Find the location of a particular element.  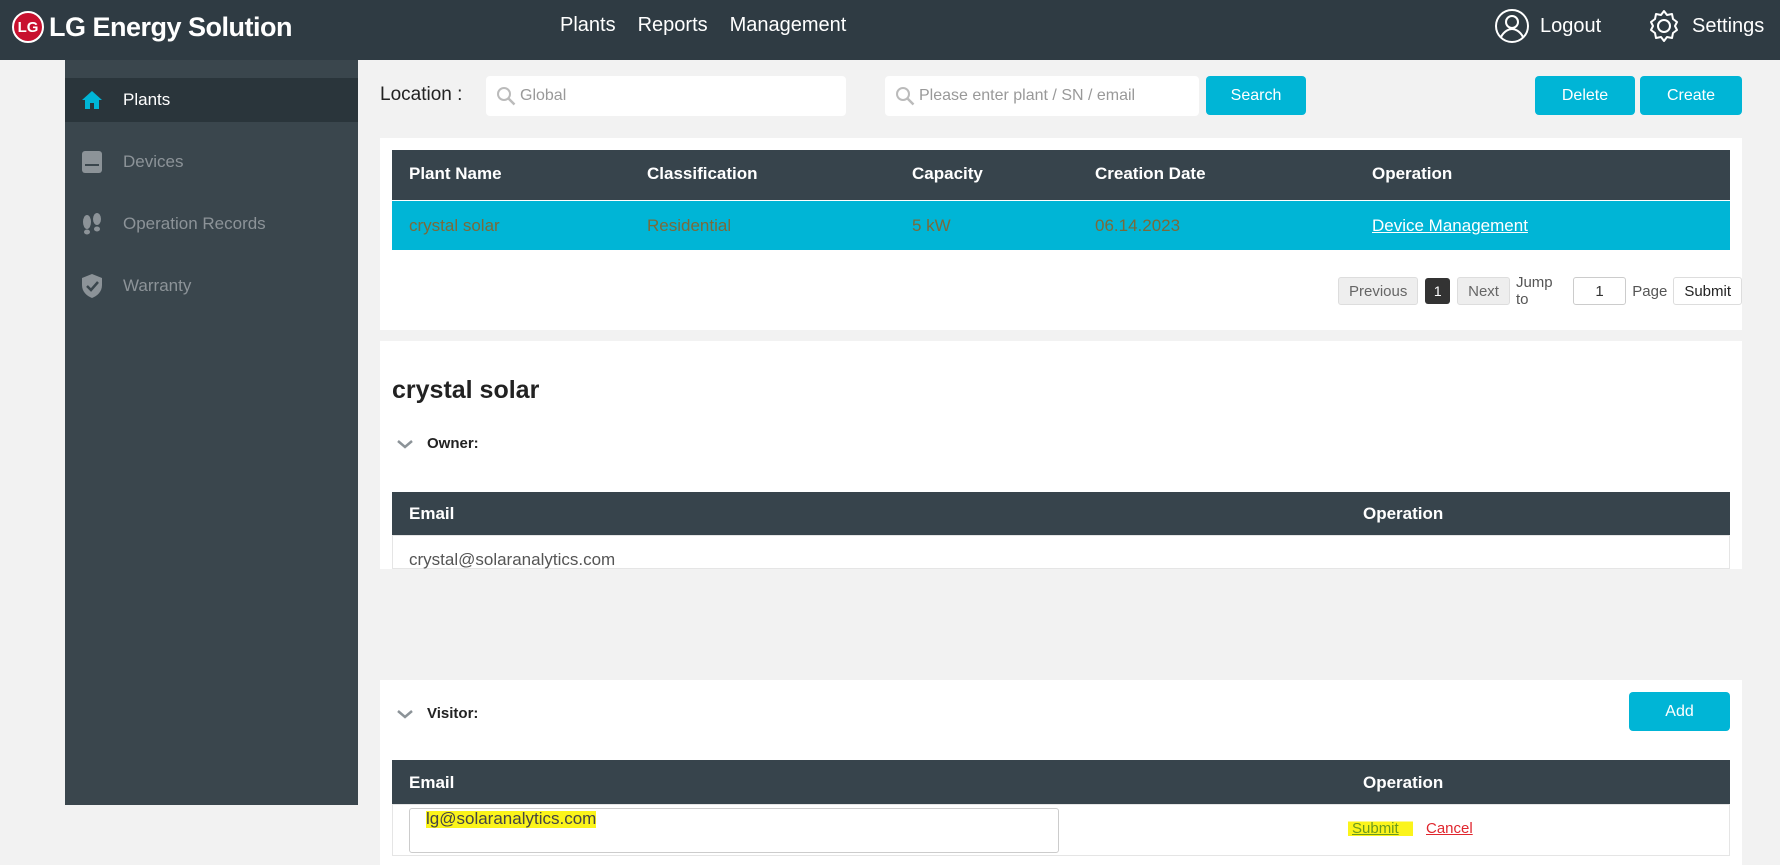

logout-button: Logout is located at coordinates (1547, 26).